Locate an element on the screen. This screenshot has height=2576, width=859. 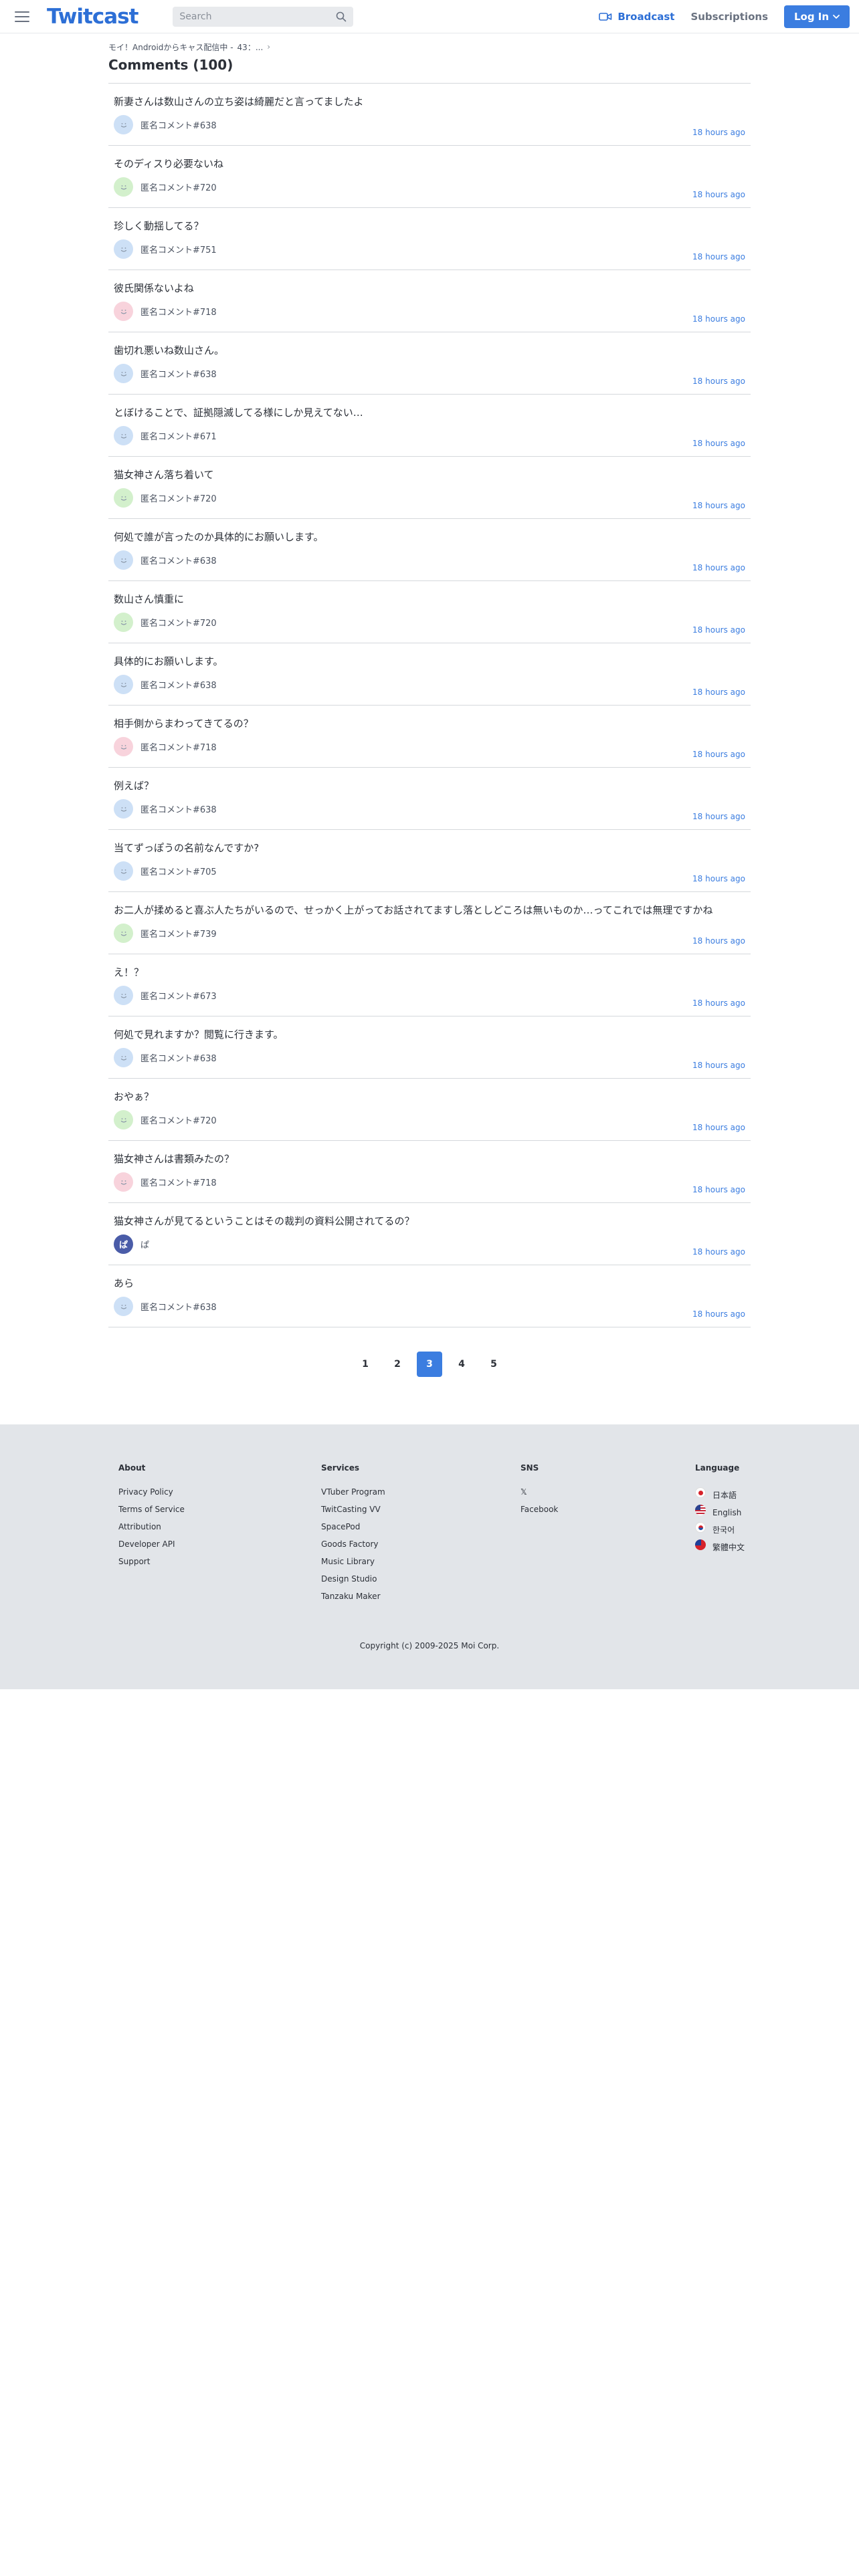
page-button: 3 is located at coordinates (429, 1364).